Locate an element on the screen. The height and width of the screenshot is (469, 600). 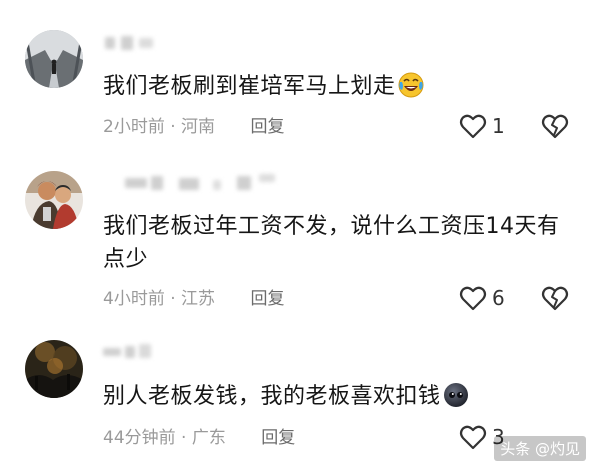
dark-face-emoji-icon is located at coordinates (455, 395).